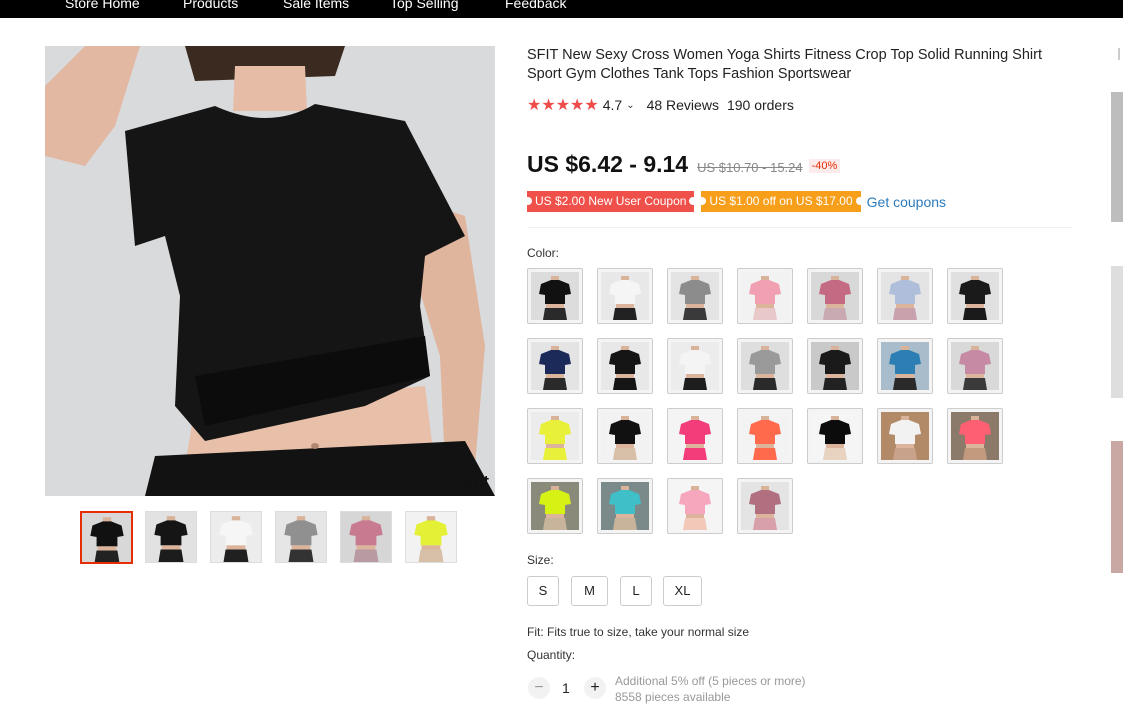 The width and height of the screenshot is (1123, 722). I want to click on quantity-minus-button: −, so click(539, 688).